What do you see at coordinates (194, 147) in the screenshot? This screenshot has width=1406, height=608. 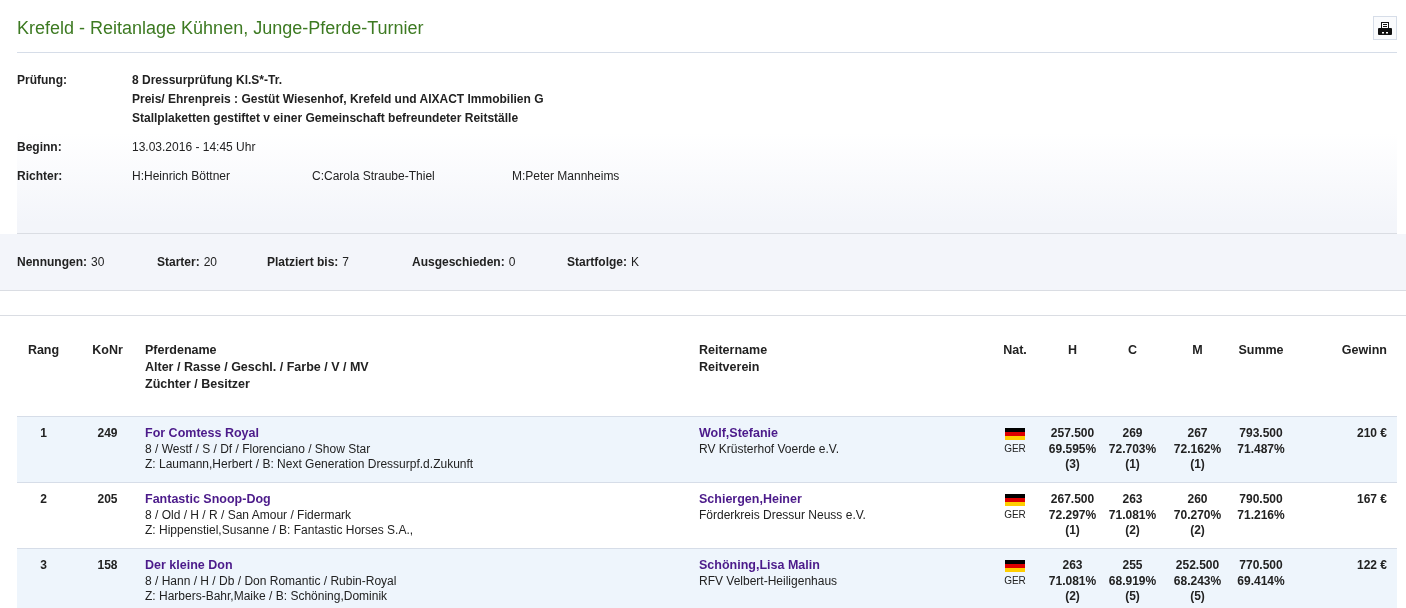 I see `start-time-text: 13.03.2016 - 14:45 Uhr` at bounding box center [194, 147].